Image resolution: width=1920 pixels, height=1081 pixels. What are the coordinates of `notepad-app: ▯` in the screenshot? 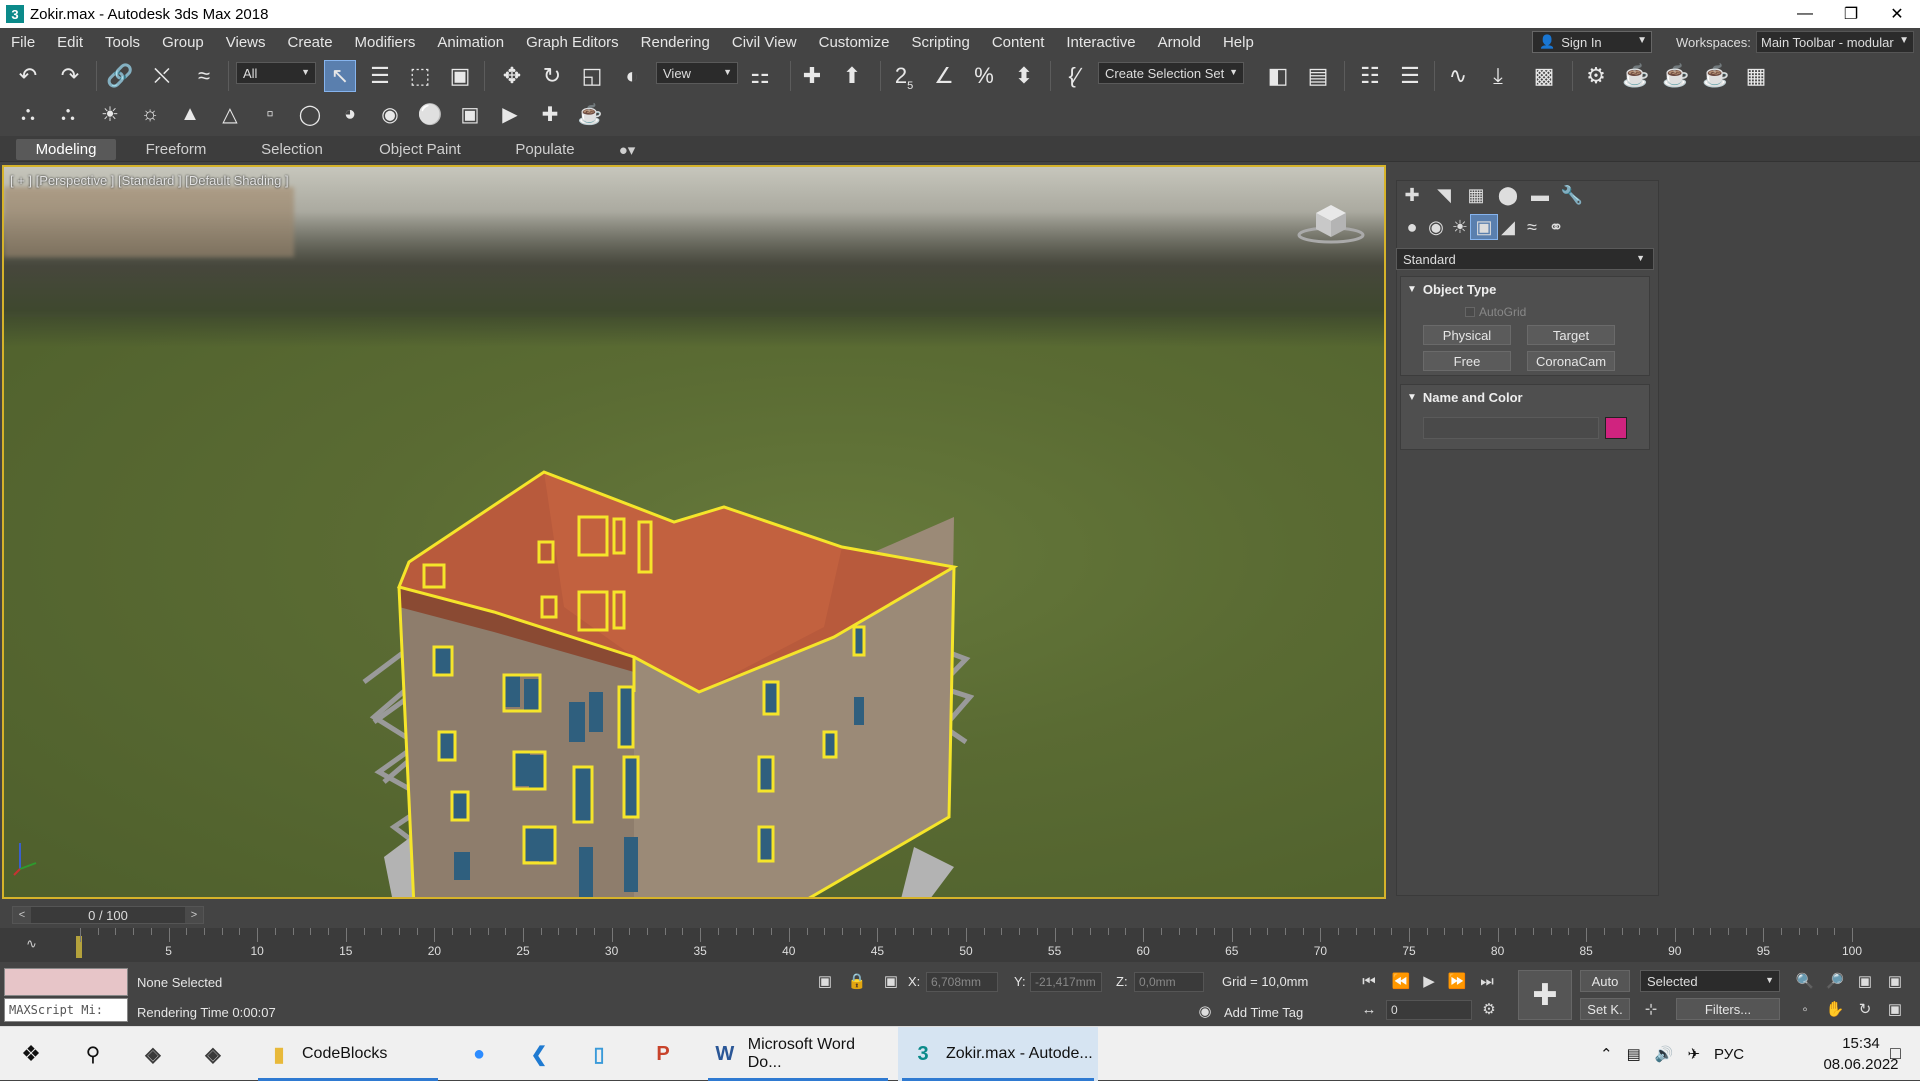 It's located at (599, 1054).